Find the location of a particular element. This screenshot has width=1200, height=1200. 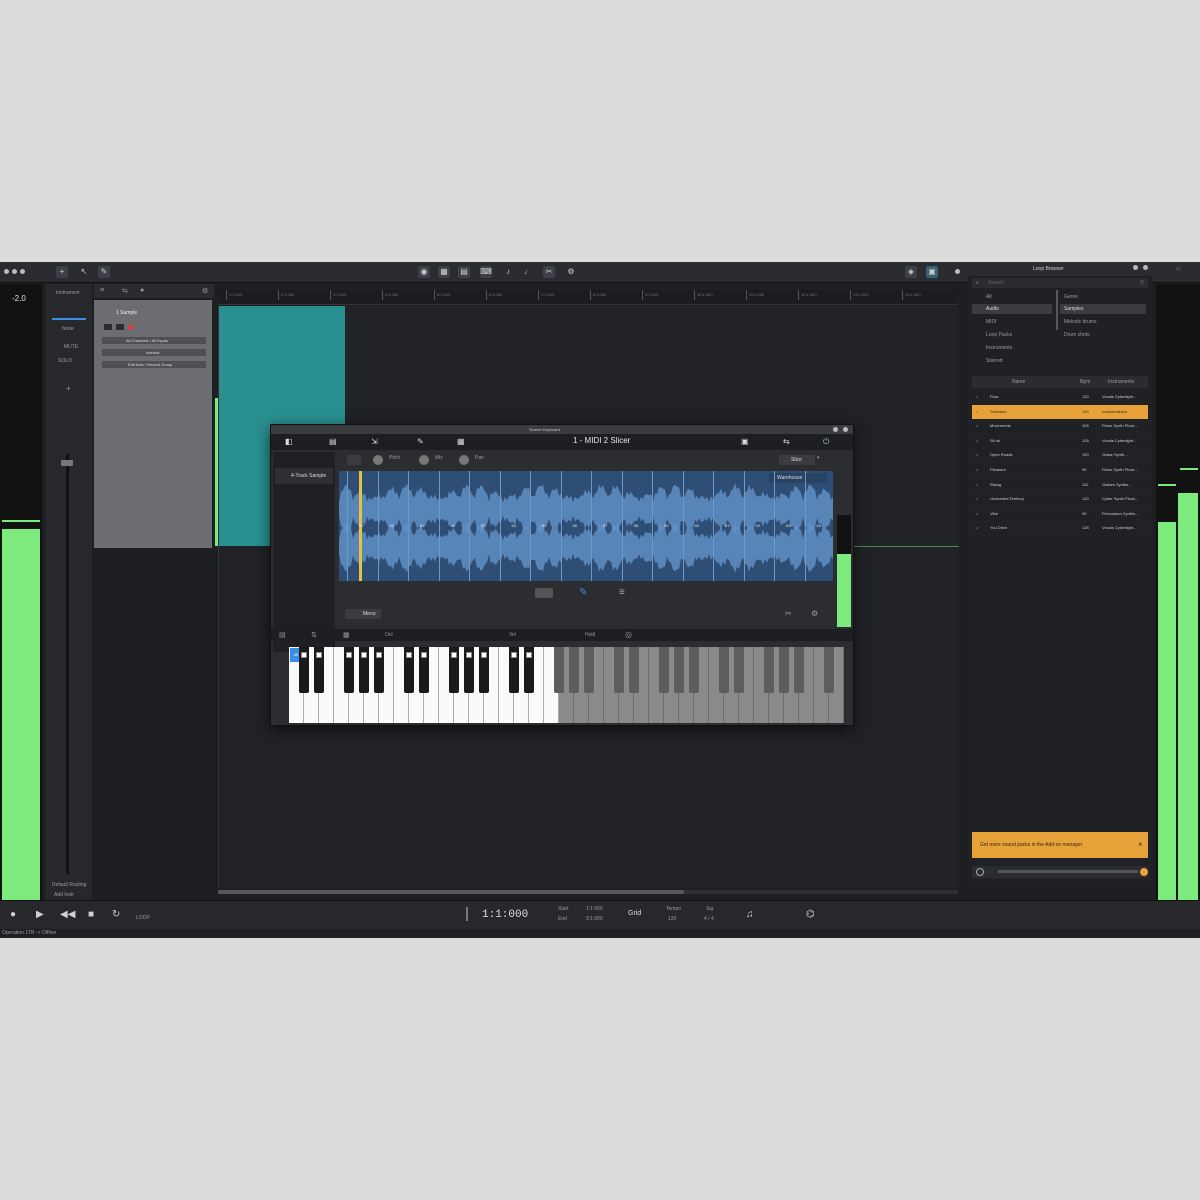

settings-icon: ⚙ is located at coordinates (571, 272).